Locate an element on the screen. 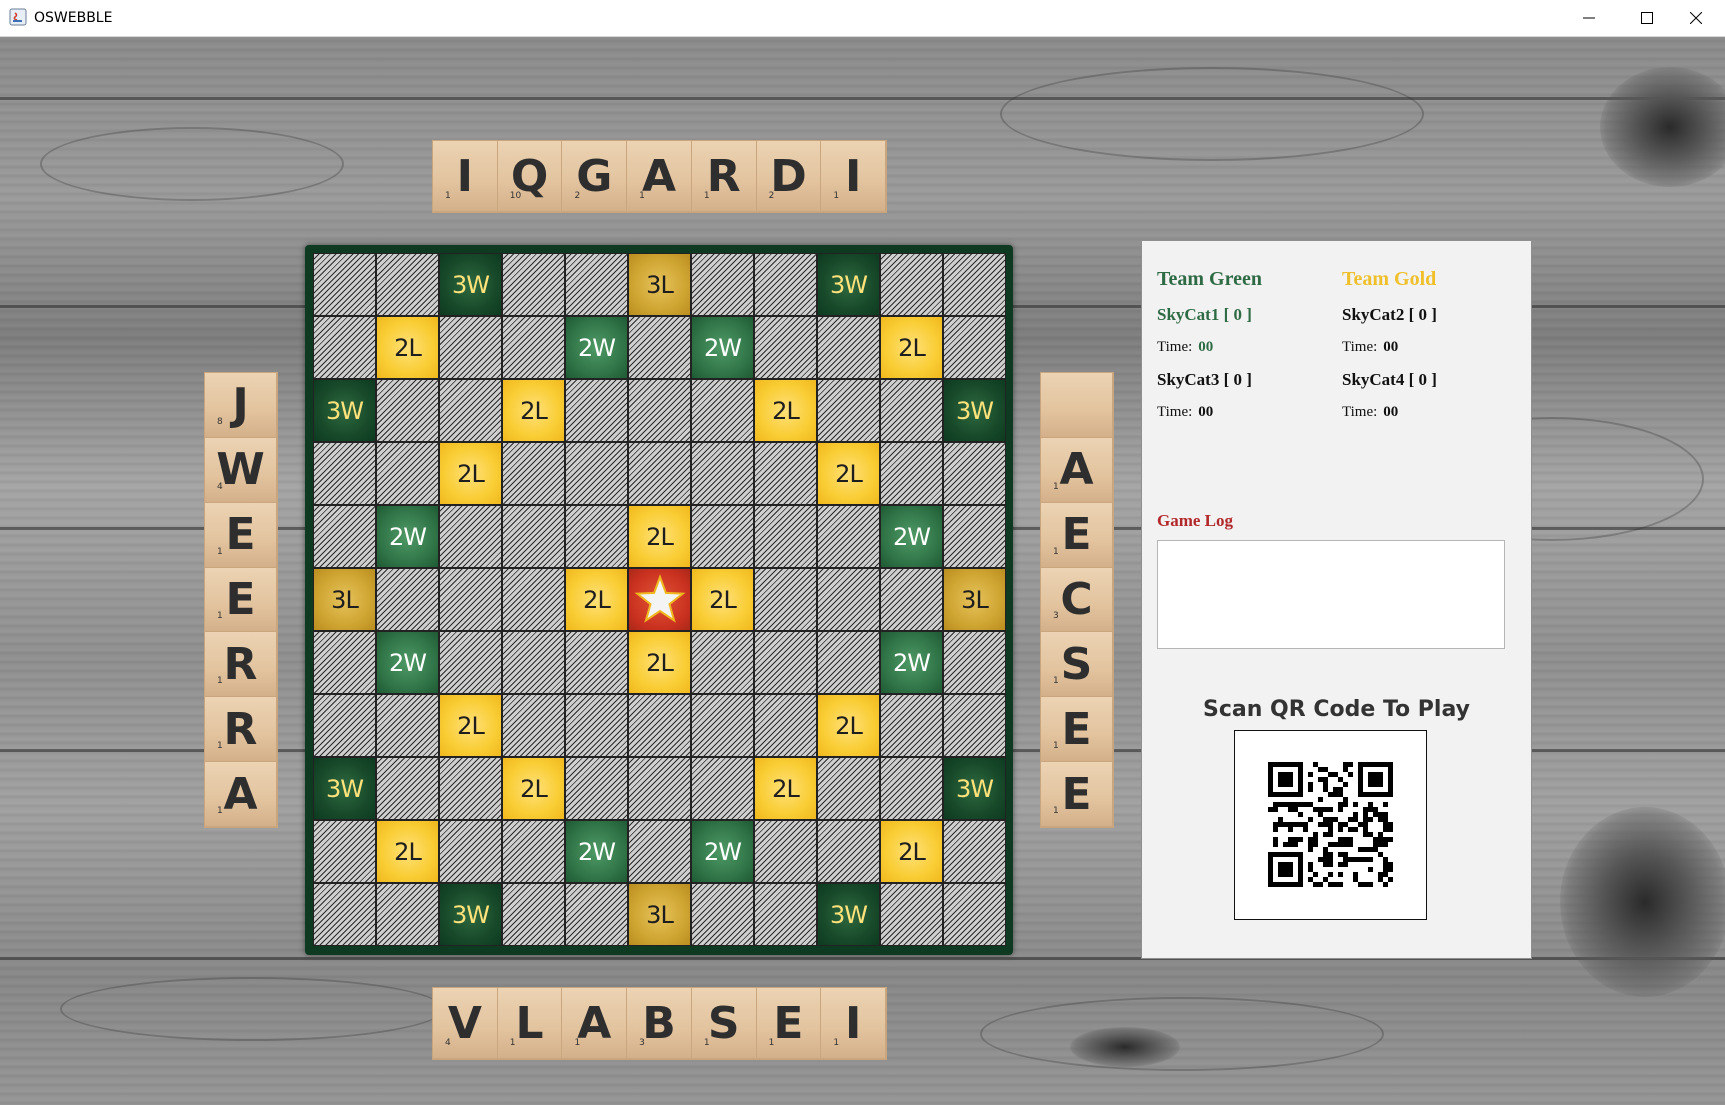 This screenshot has height=1105, width=1725. rack-tile: G2 is located at coordinates (595, 176).